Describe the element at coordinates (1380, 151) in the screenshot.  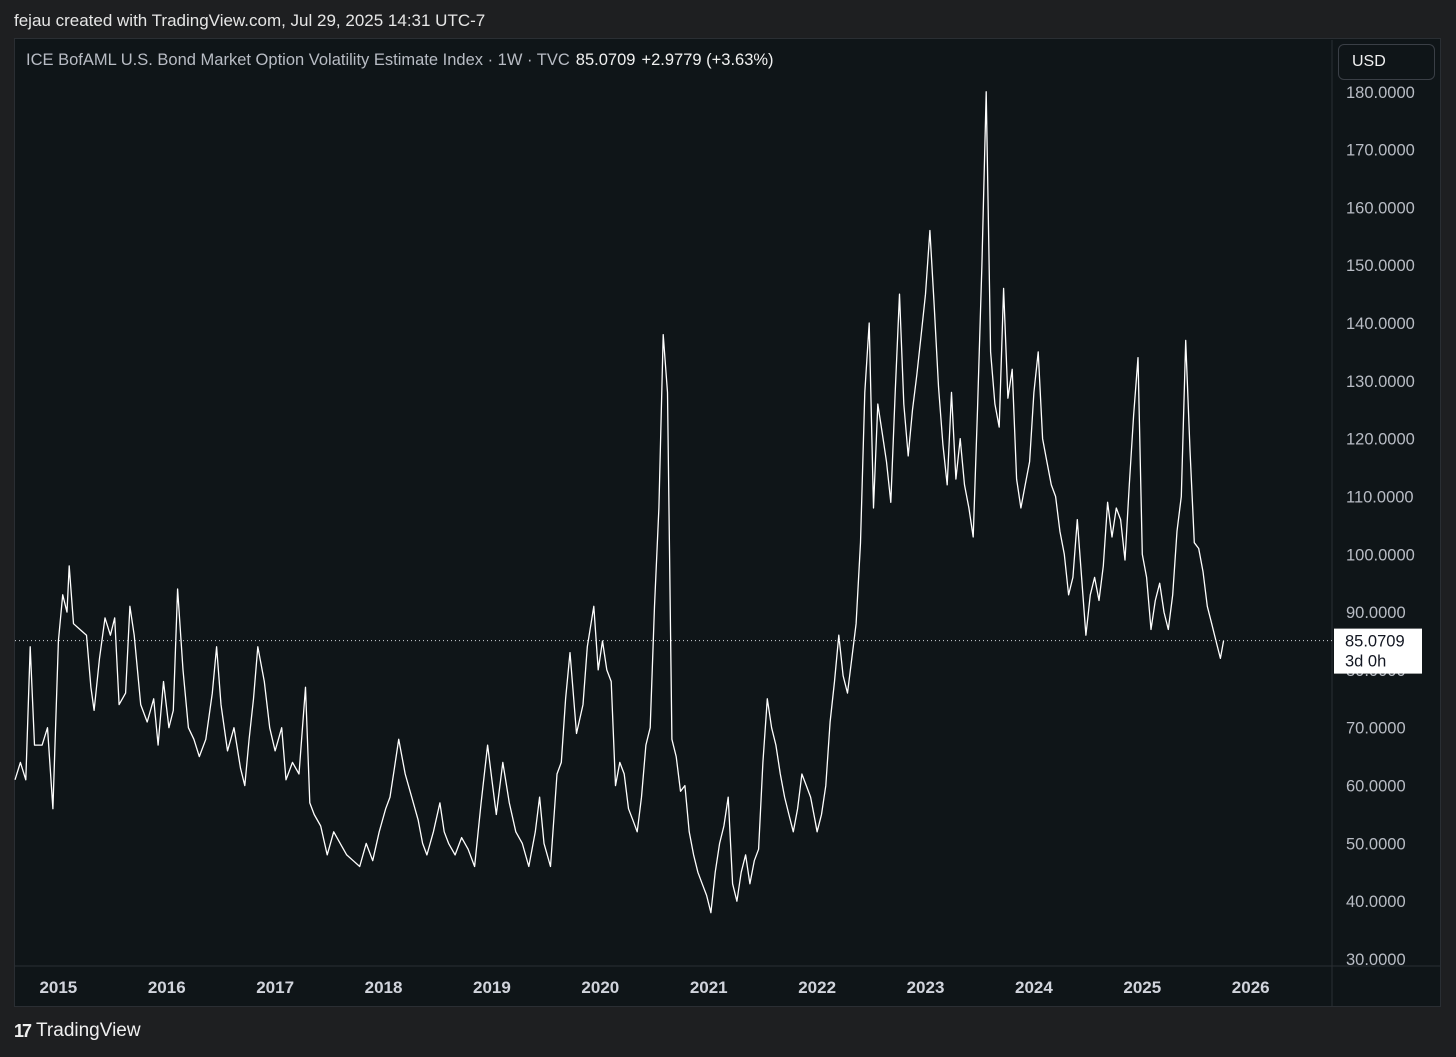
I see `y-tick-label: 170.0000` at that location.